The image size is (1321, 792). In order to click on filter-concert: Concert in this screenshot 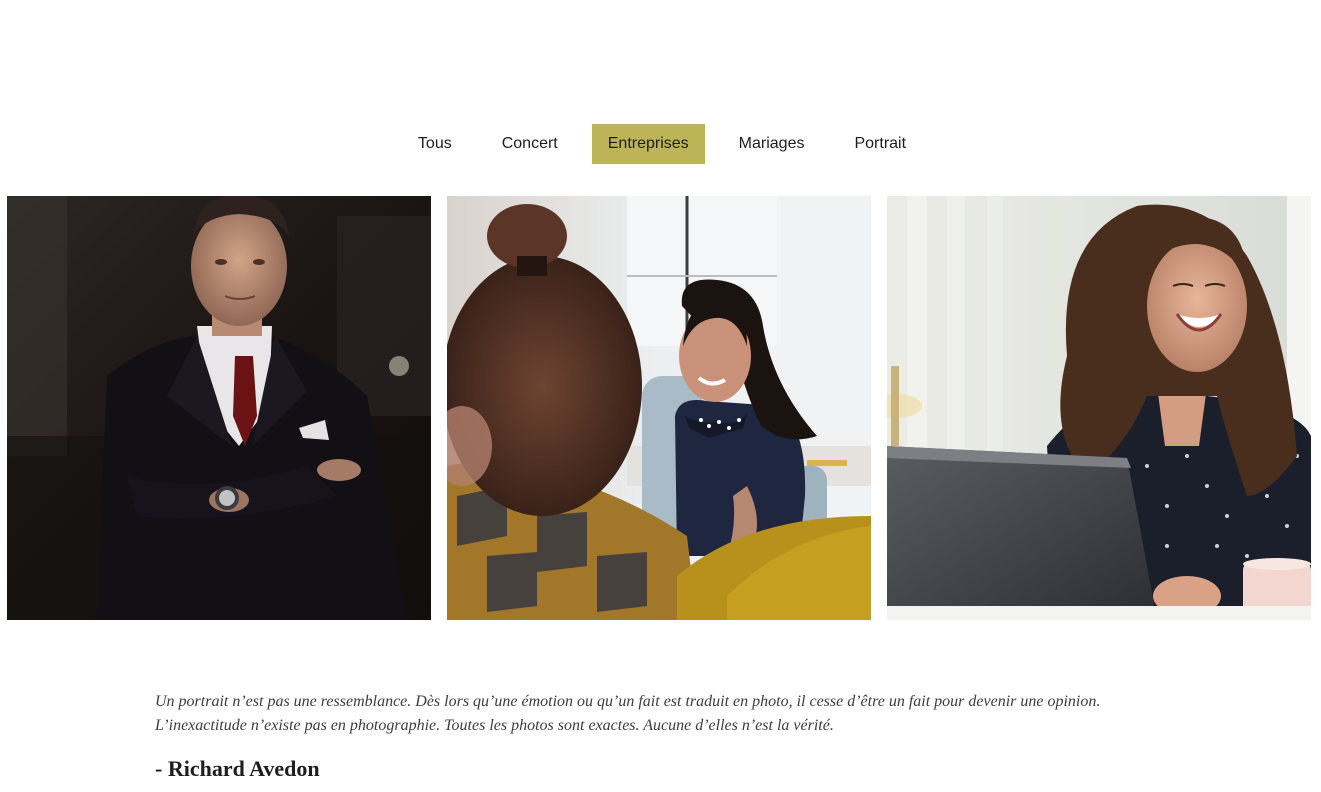, I will do `click(530, 144)`.